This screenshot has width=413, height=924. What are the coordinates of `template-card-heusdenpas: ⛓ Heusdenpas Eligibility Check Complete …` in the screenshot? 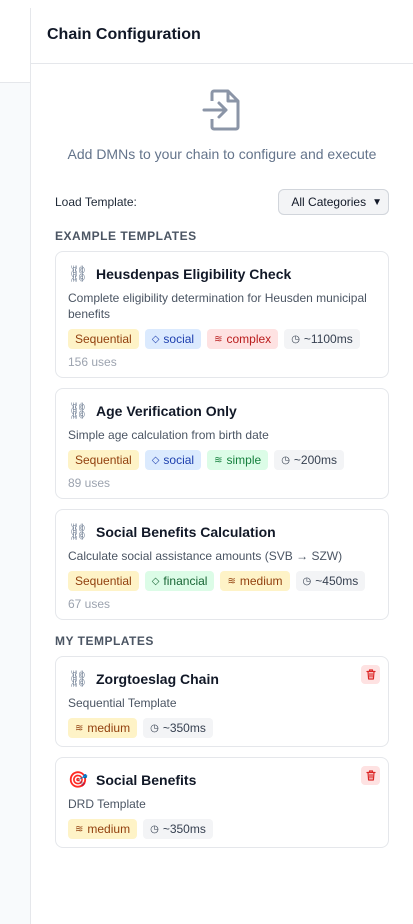 It's located at (222, 314).